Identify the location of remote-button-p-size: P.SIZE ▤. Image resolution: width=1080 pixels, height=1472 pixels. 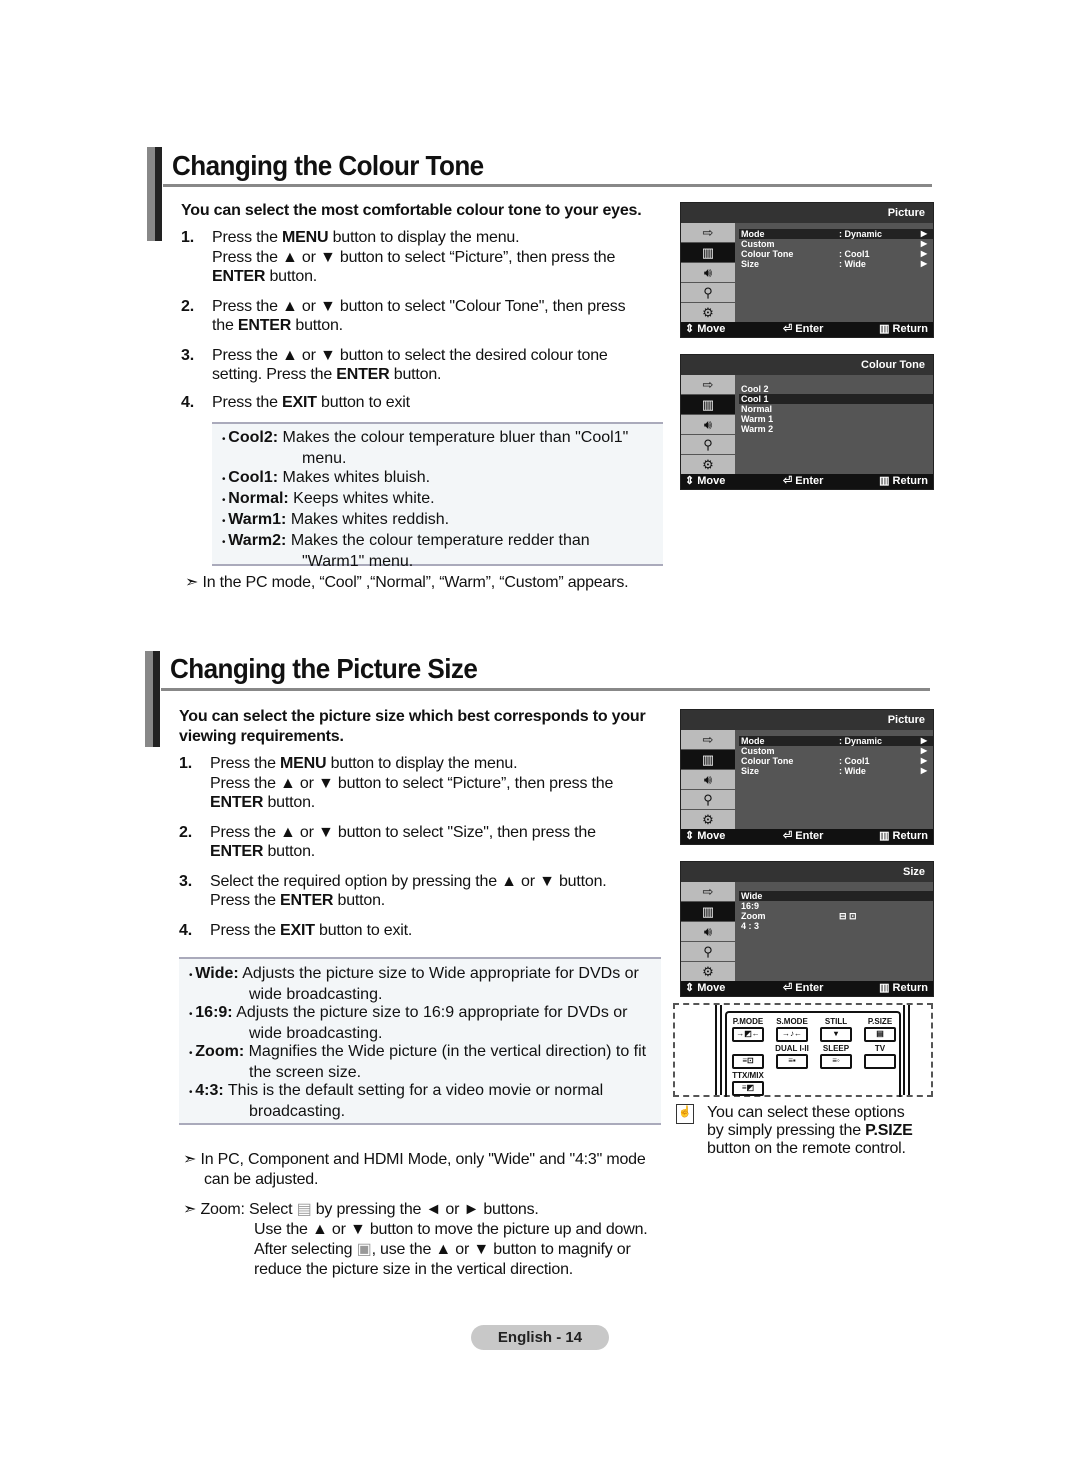
(880, 1029).